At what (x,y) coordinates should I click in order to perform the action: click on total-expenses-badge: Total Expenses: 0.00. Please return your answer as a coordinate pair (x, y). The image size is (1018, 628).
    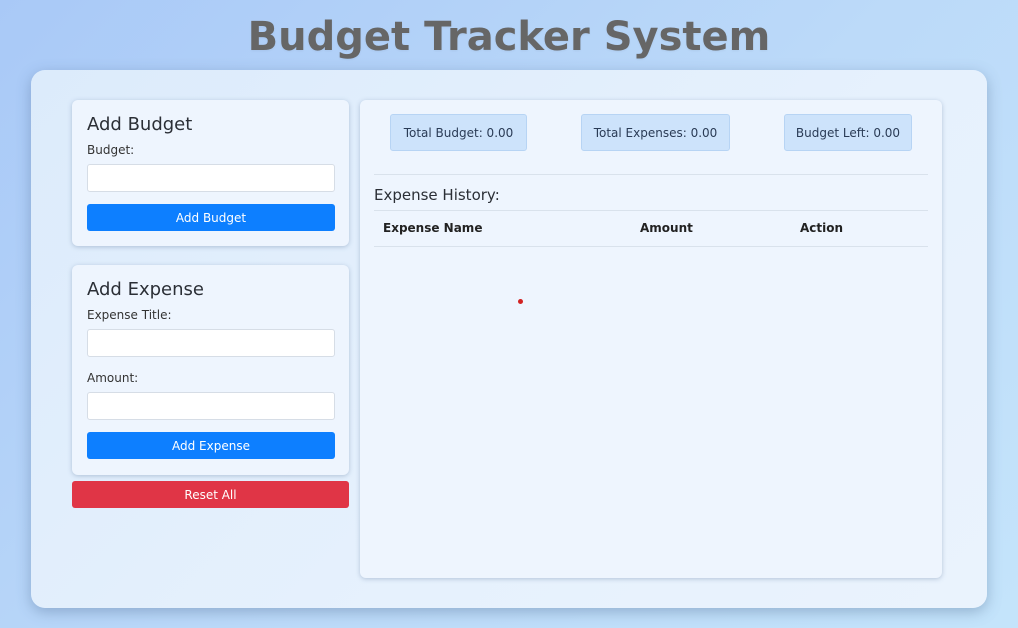
    Looking at the image, I should click on (655, 132).